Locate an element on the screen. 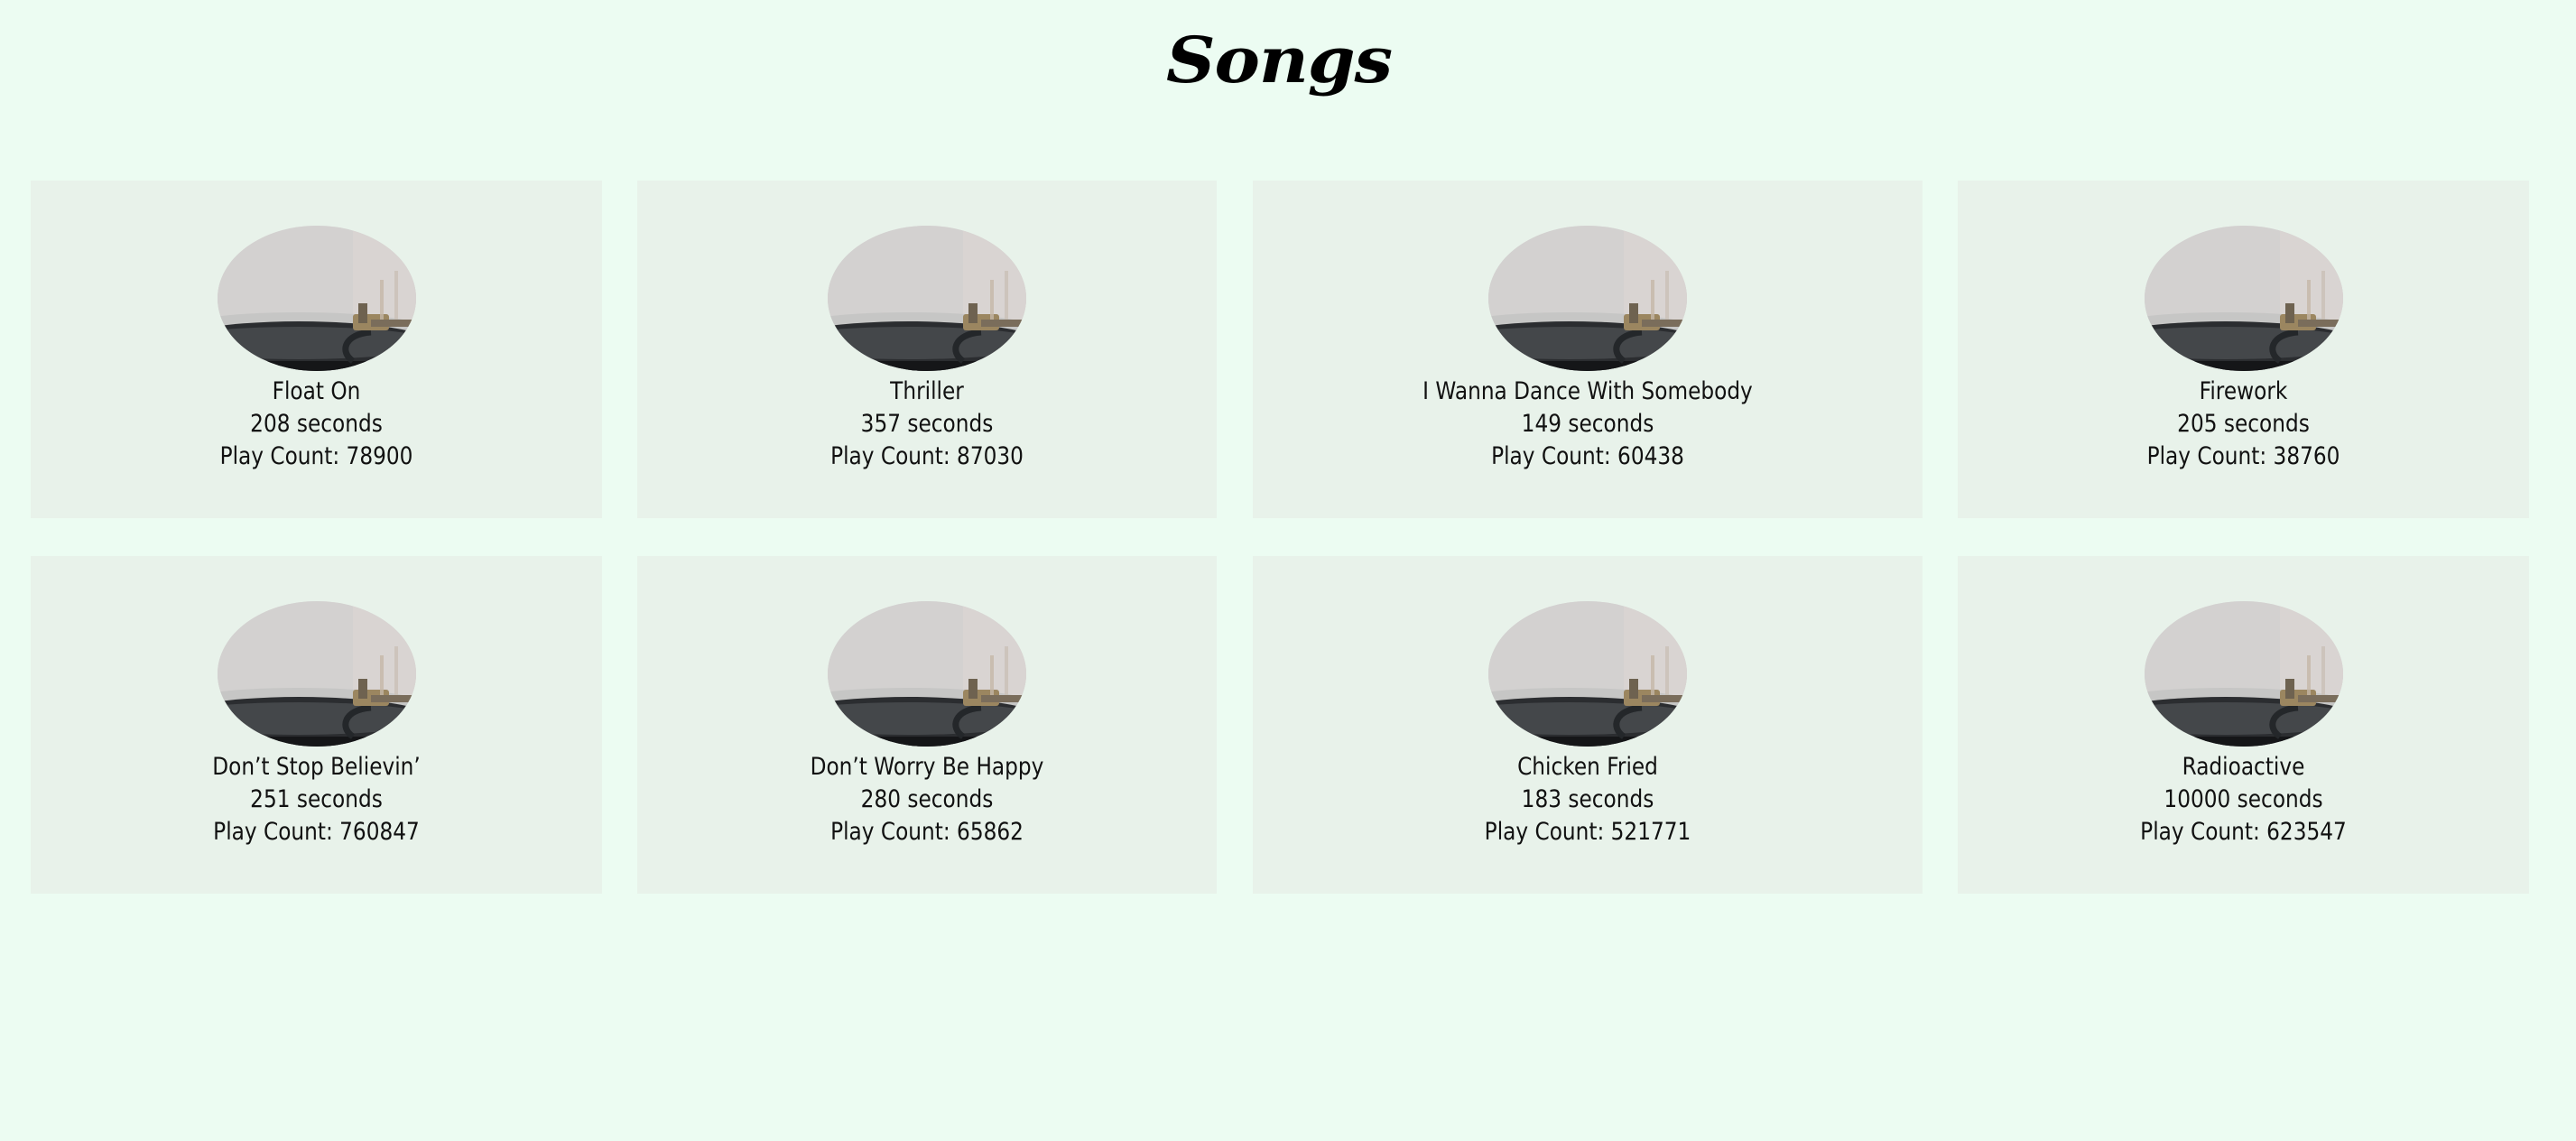  song-title: Thriller is located at coordinates (927, 391).